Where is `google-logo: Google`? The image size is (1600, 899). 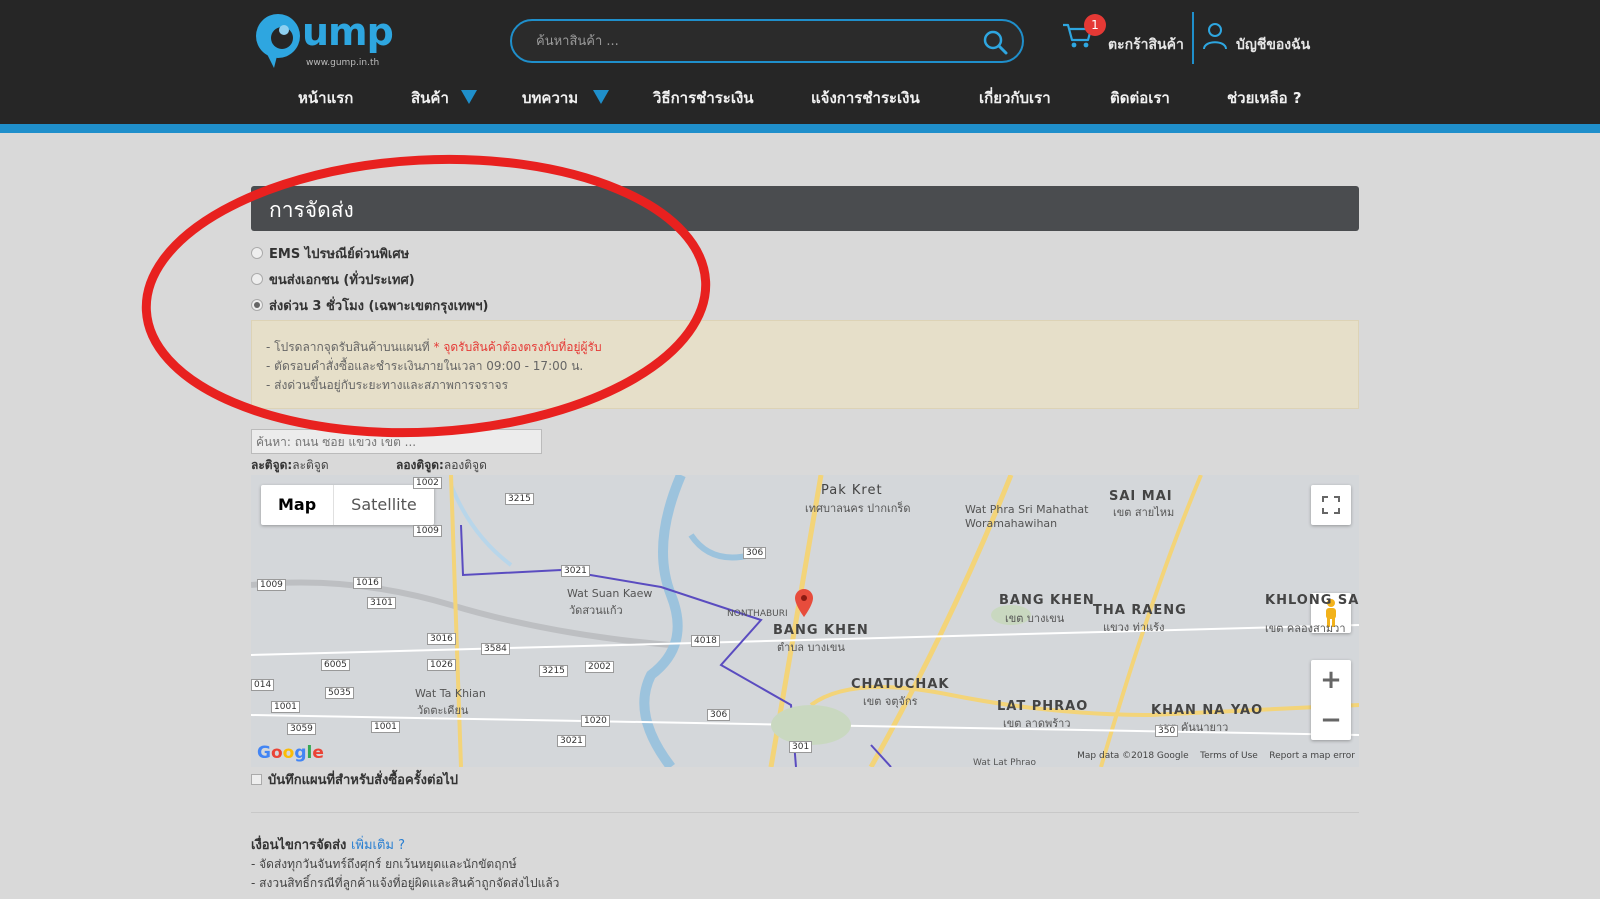 google-logo: Google is located at coordinates (290, 753).